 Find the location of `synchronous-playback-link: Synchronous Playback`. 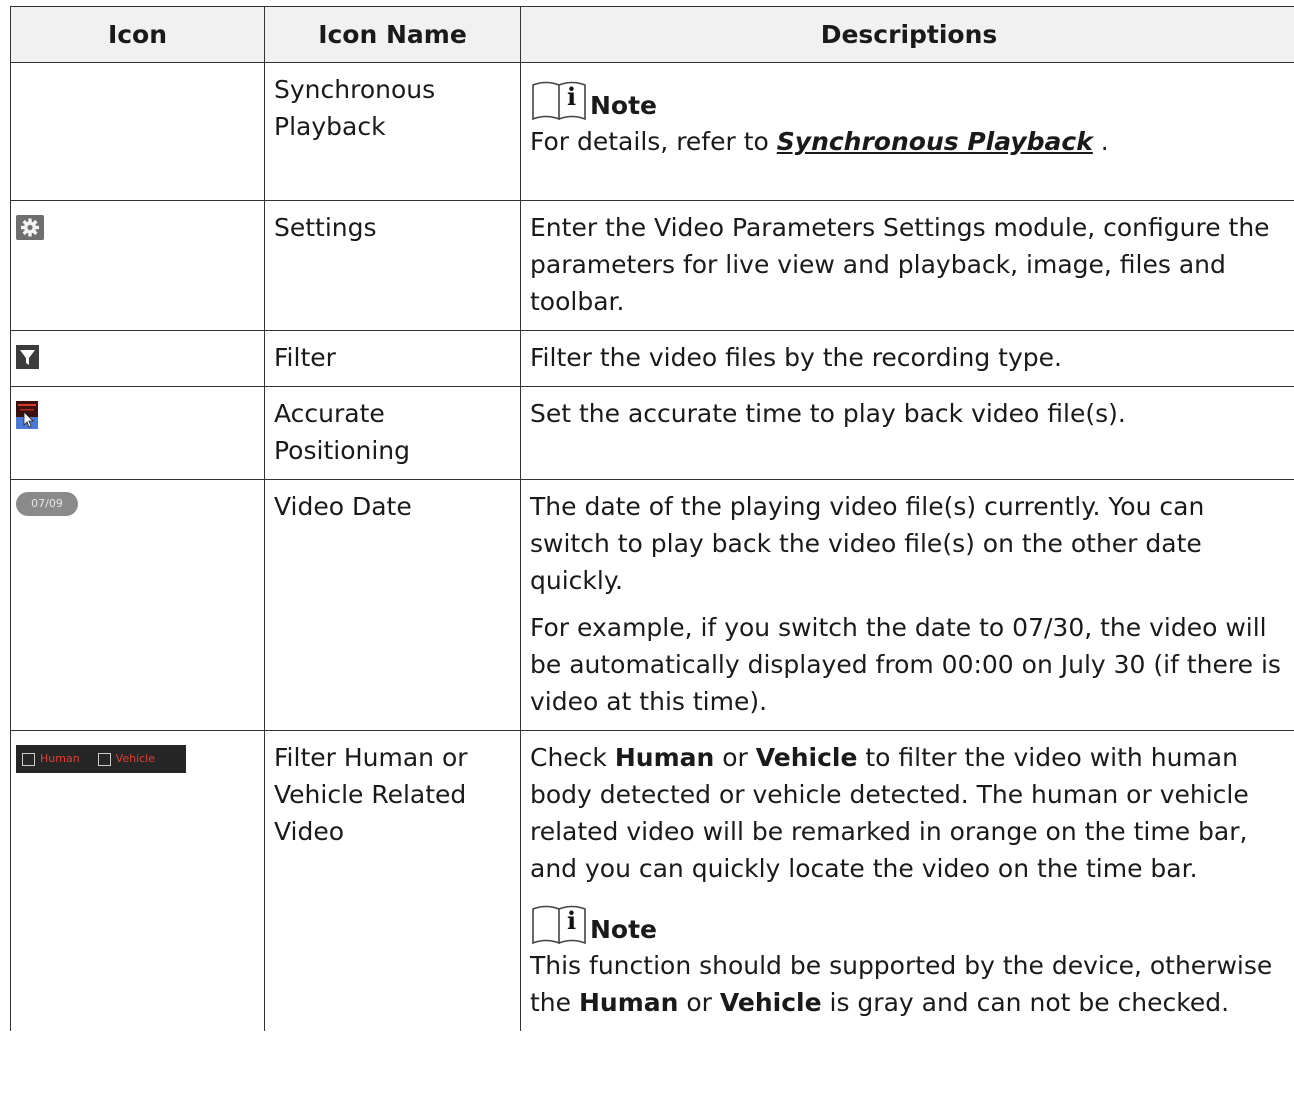

synchronous-playback-link: Synchronous Playback is located at coordinates (935, 141).